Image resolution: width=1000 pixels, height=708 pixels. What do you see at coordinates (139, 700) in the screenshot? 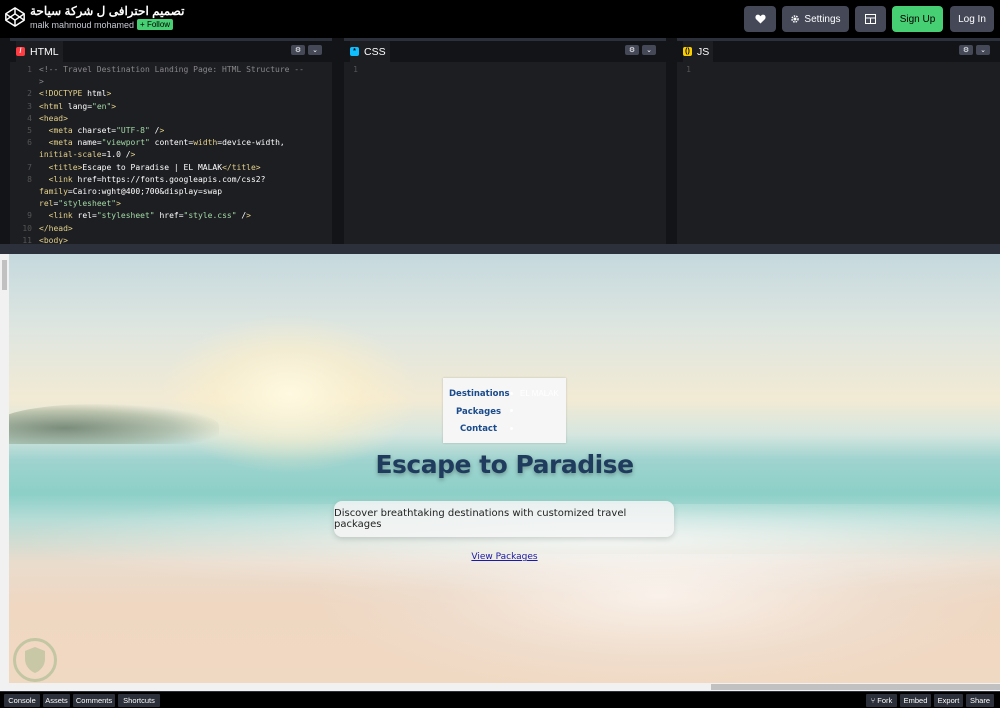
I see `shortcuts-button: Shortcuts` at bounding box center [139, 700].